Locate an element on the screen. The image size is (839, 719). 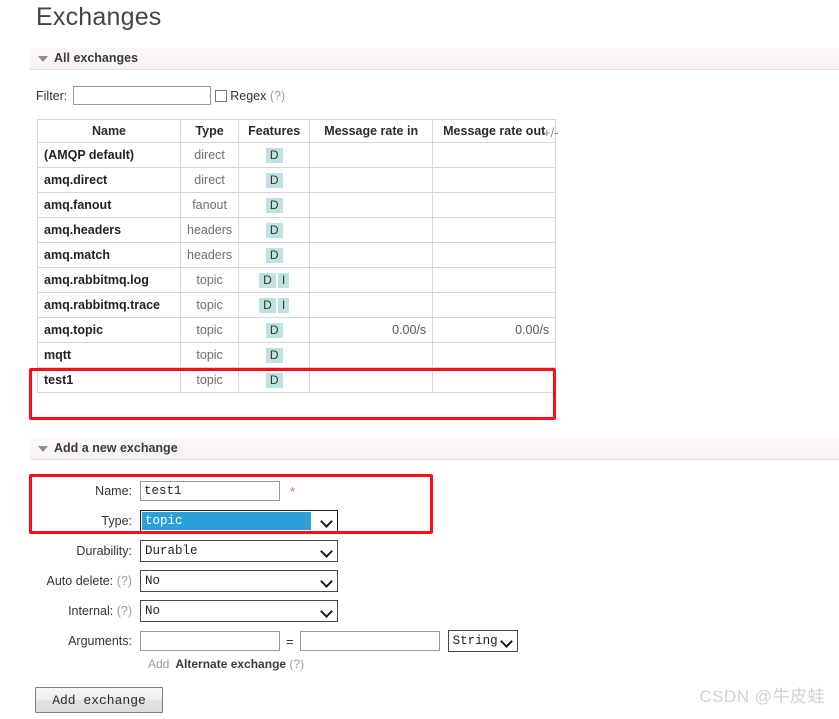
table-row: amq.topic topic D 0.00/s 0.00/s is located at coordinates (297, 330).